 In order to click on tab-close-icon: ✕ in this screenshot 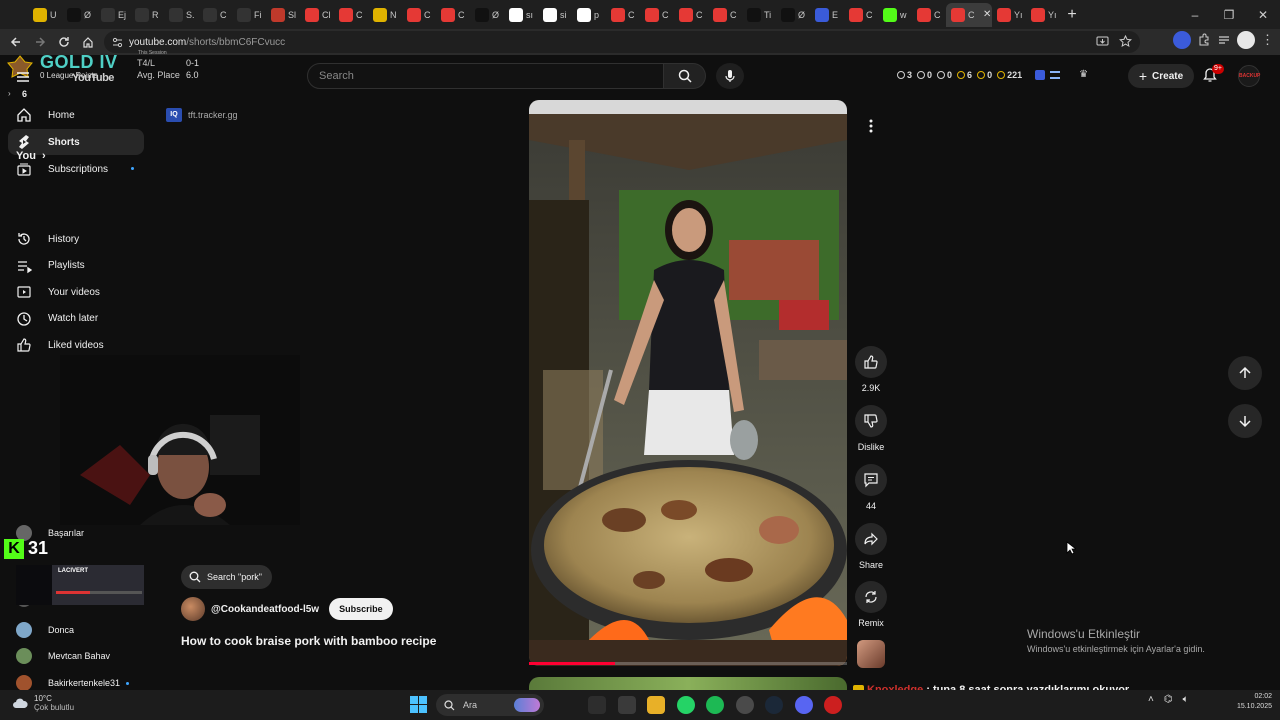, I will do `click(987, 14)`.